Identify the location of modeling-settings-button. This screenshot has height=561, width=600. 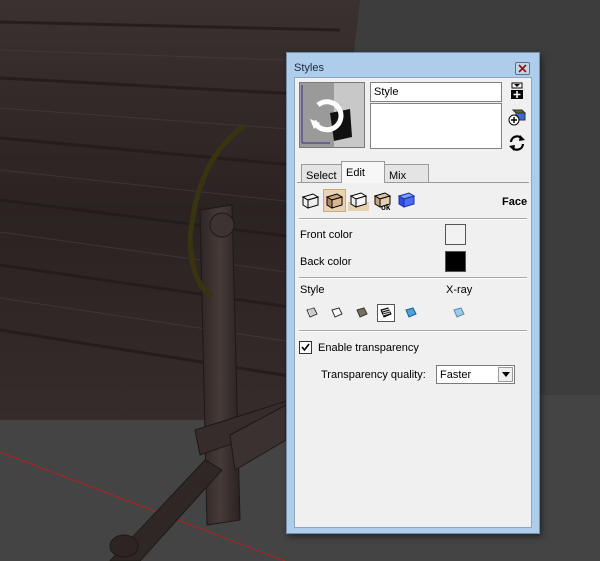
(406, 200).